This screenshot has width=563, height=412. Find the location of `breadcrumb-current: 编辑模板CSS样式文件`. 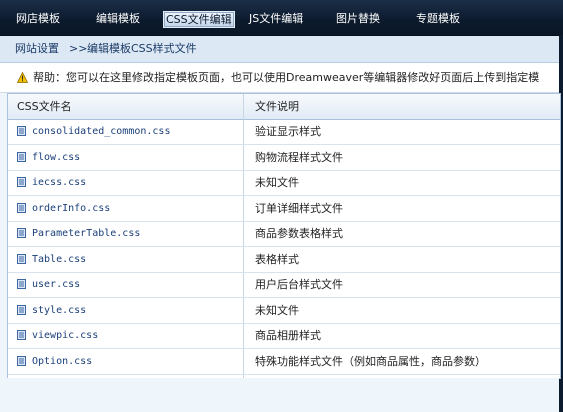

breadcrumb-current: 编辑模板CSS样式文件 is located at coordinates (142, 48).